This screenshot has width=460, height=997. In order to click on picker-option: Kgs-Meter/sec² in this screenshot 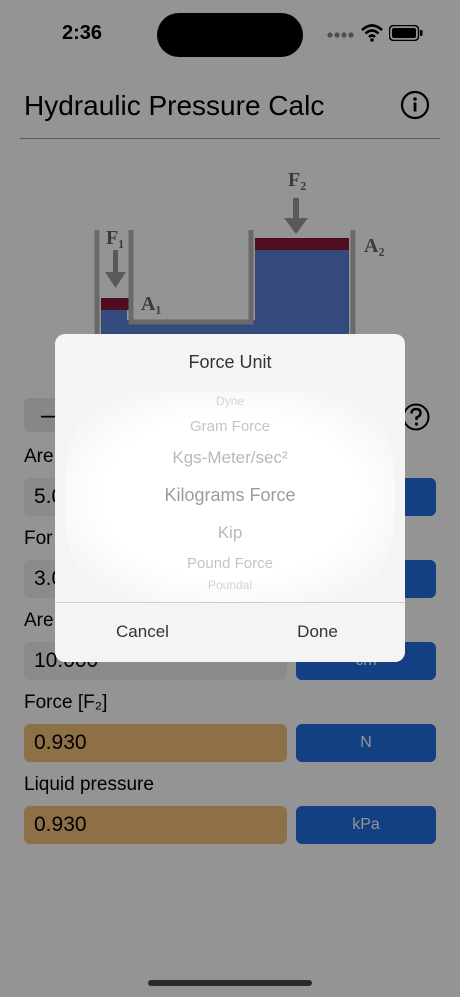, I will do `click(230, 458)`.